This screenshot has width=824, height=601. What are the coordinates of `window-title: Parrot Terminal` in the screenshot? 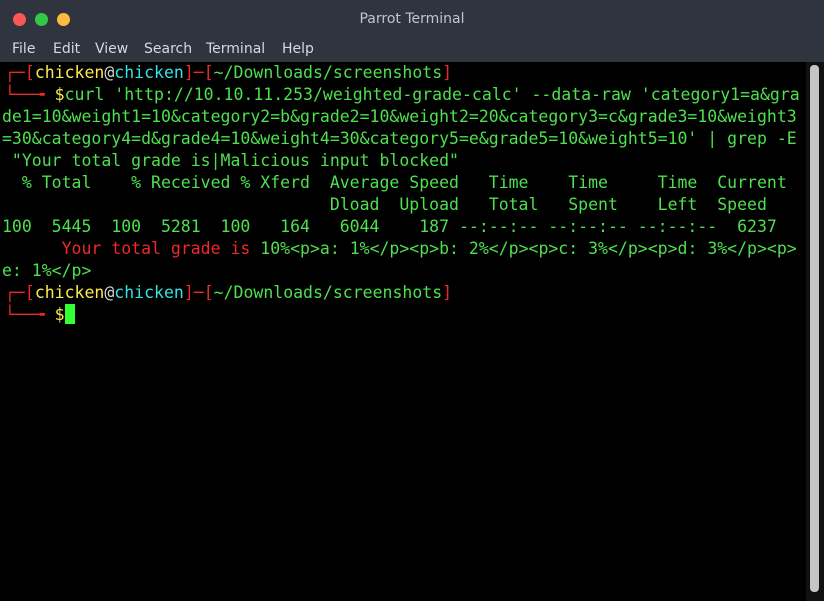 It's located at (412, 19).